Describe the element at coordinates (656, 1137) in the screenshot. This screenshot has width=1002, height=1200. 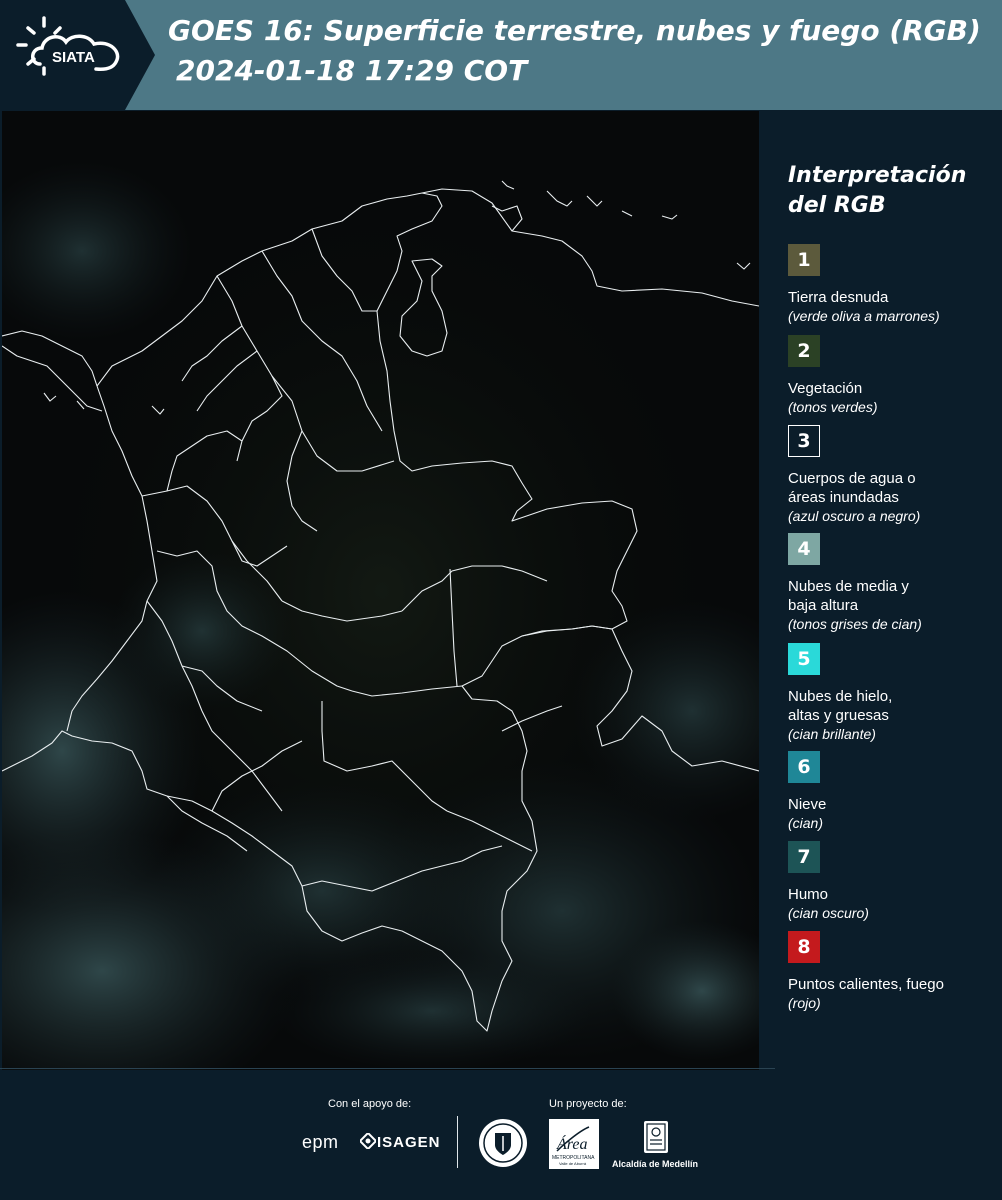
I see `alcaldia-shield-icon` at that location.